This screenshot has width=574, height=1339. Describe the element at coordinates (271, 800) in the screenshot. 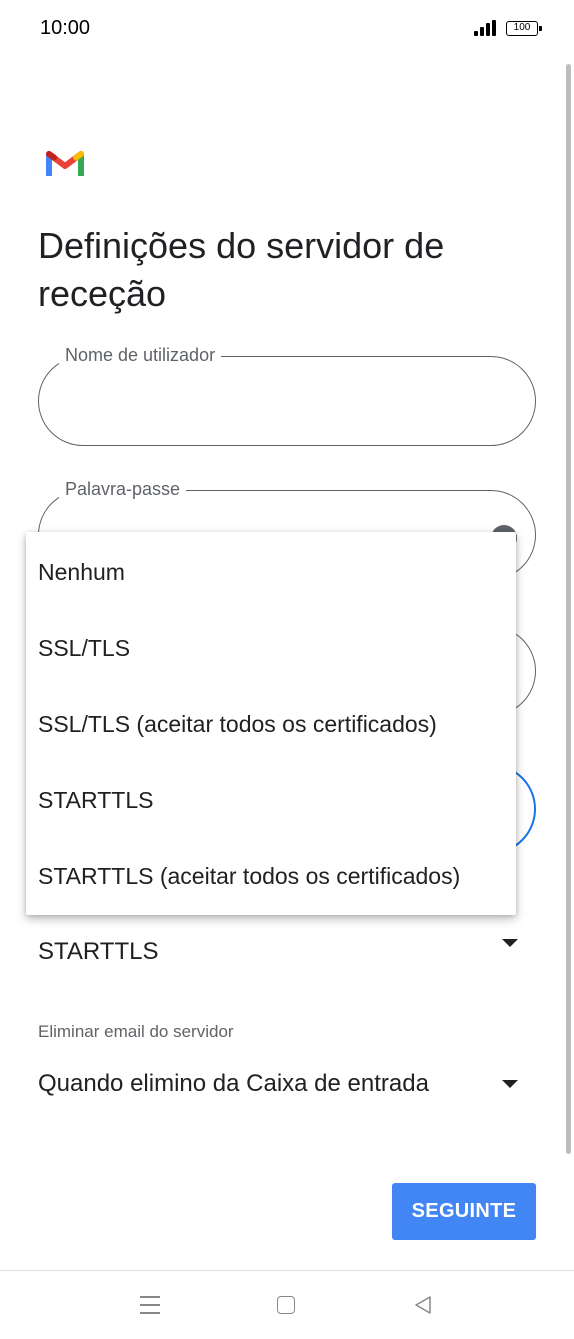

I see `menu-item-starttls: STARTTLS` at that location.